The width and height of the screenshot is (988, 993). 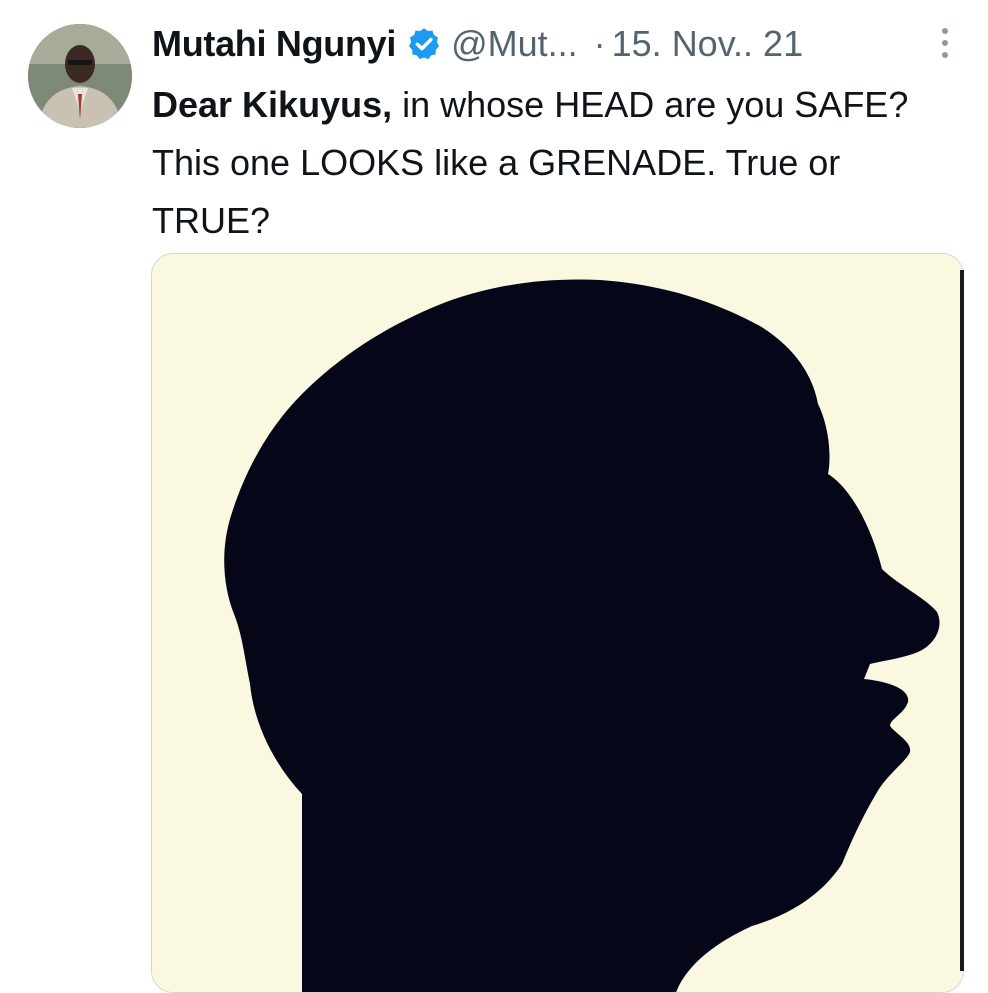 I want to click on tweet-date: 15. Nov.. 21, so click(x=707, y=44).